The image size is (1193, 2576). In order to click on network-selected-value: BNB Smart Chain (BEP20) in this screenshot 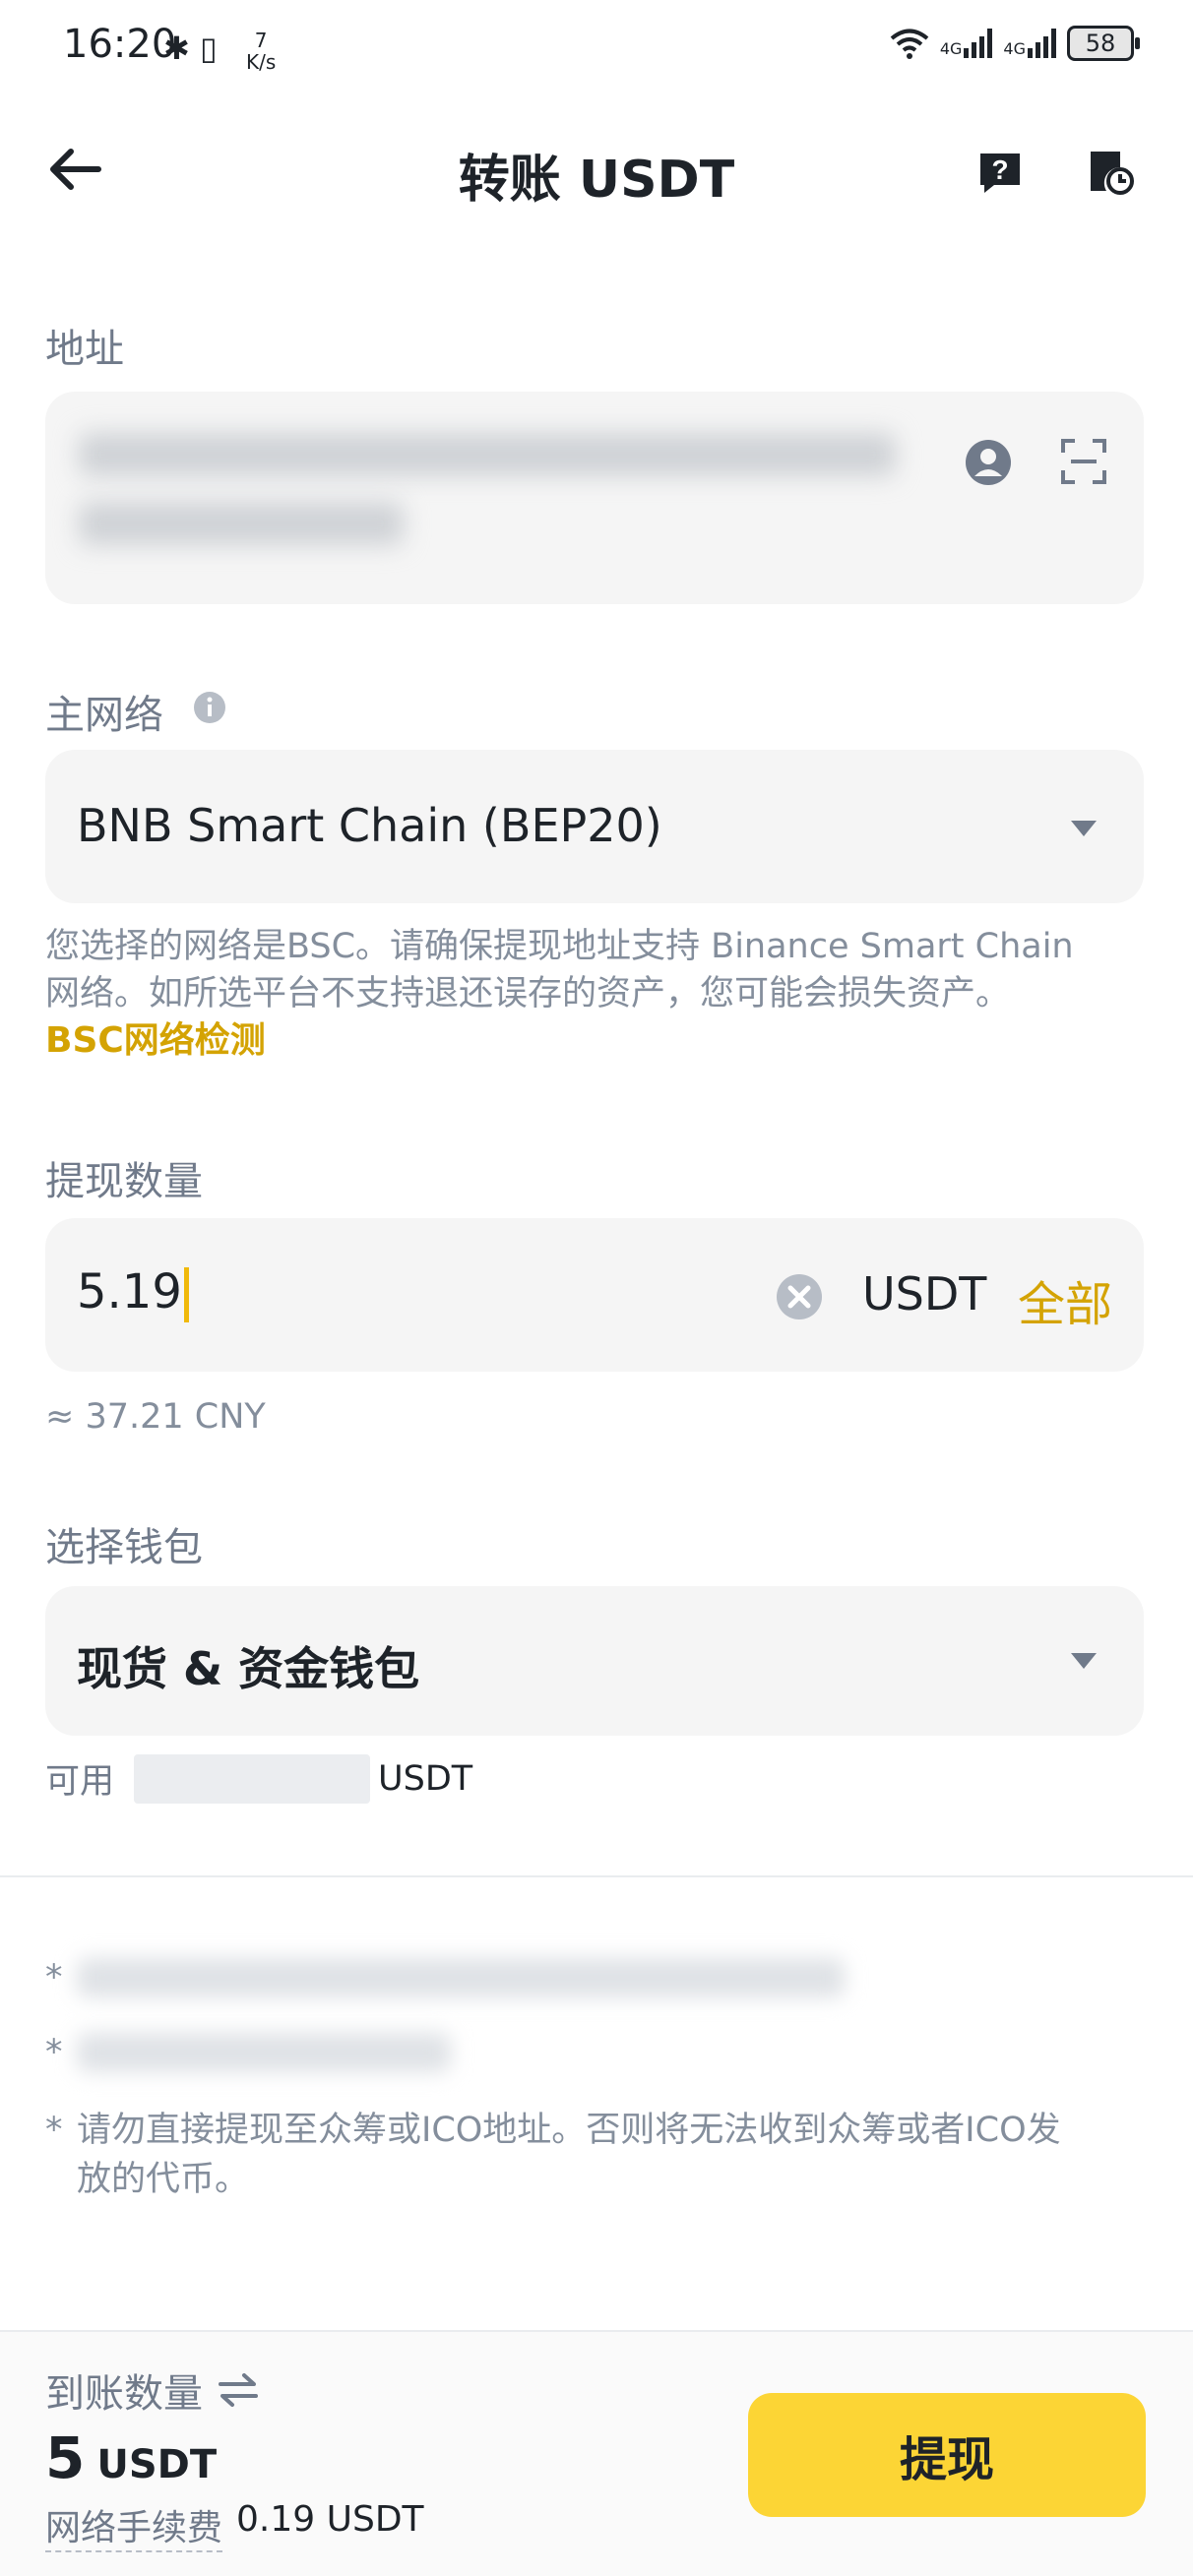, I will do `click(369, 825)`.